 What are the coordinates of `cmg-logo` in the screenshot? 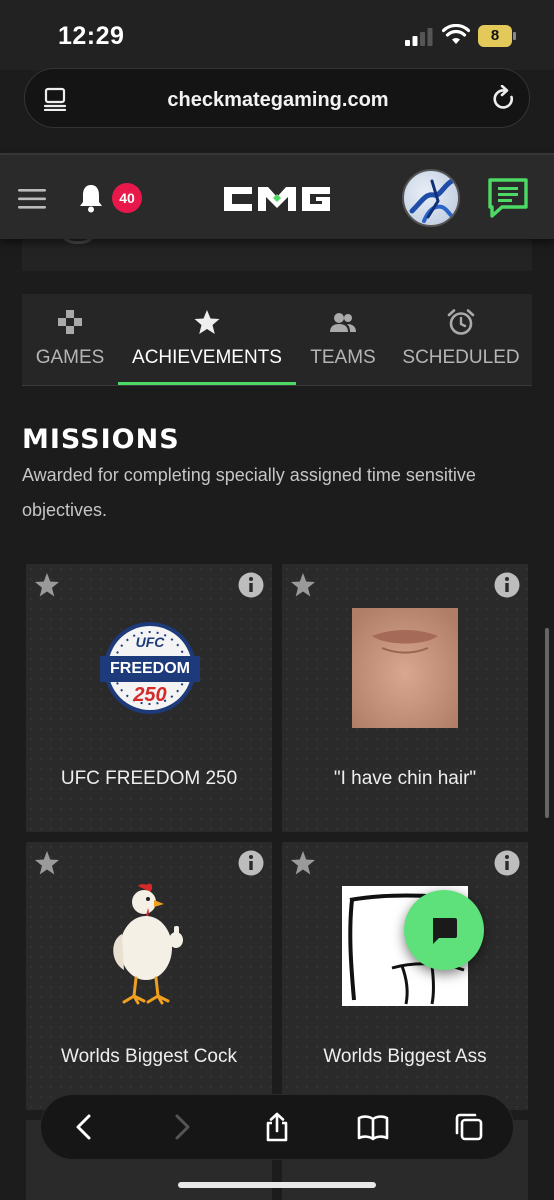 It's located at (277, 199).